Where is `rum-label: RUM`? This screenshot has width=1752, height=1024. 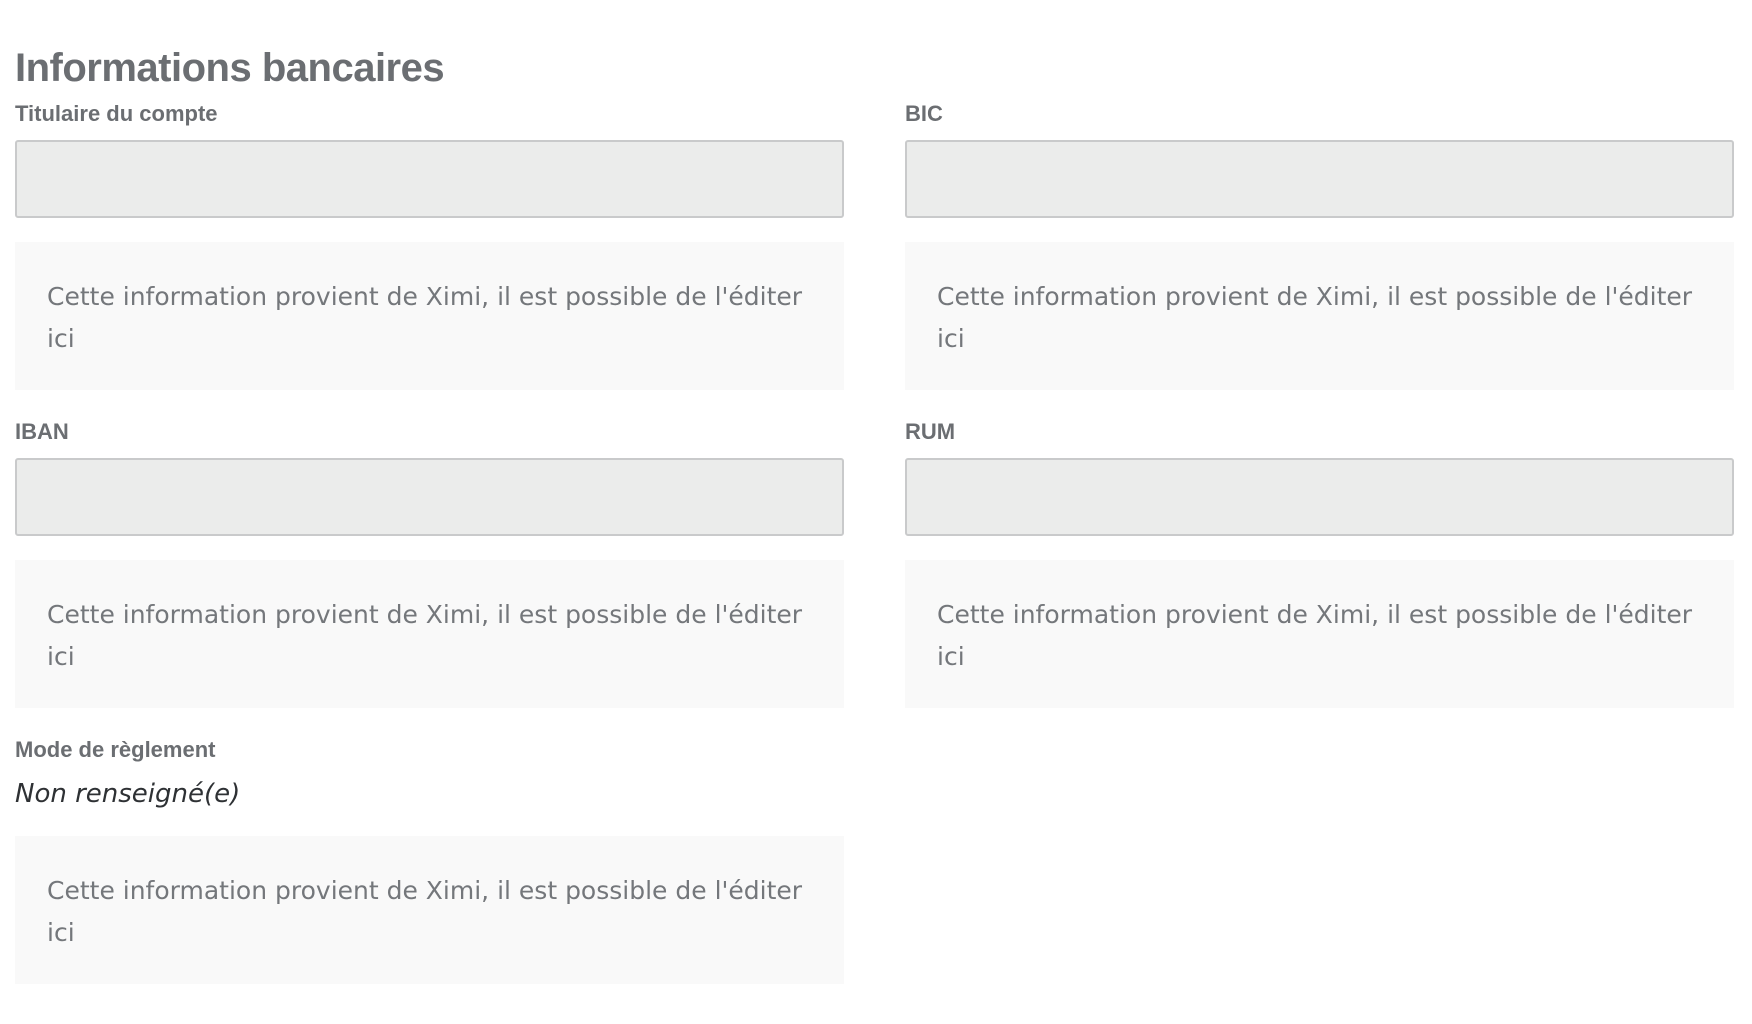
rum-label: RUM is located at coordinates (930, 431).